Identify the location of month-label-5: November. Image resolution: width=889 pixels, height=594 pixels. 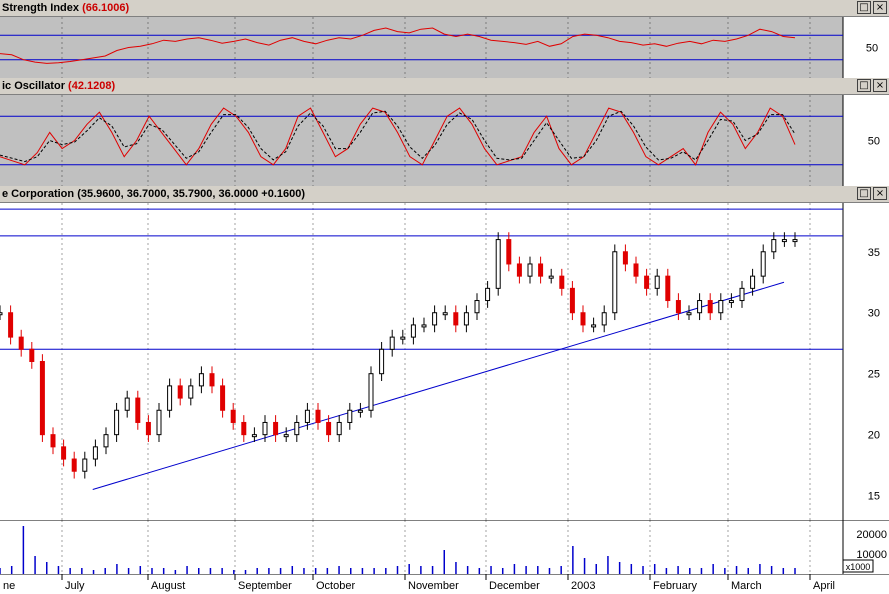
(433, 586).